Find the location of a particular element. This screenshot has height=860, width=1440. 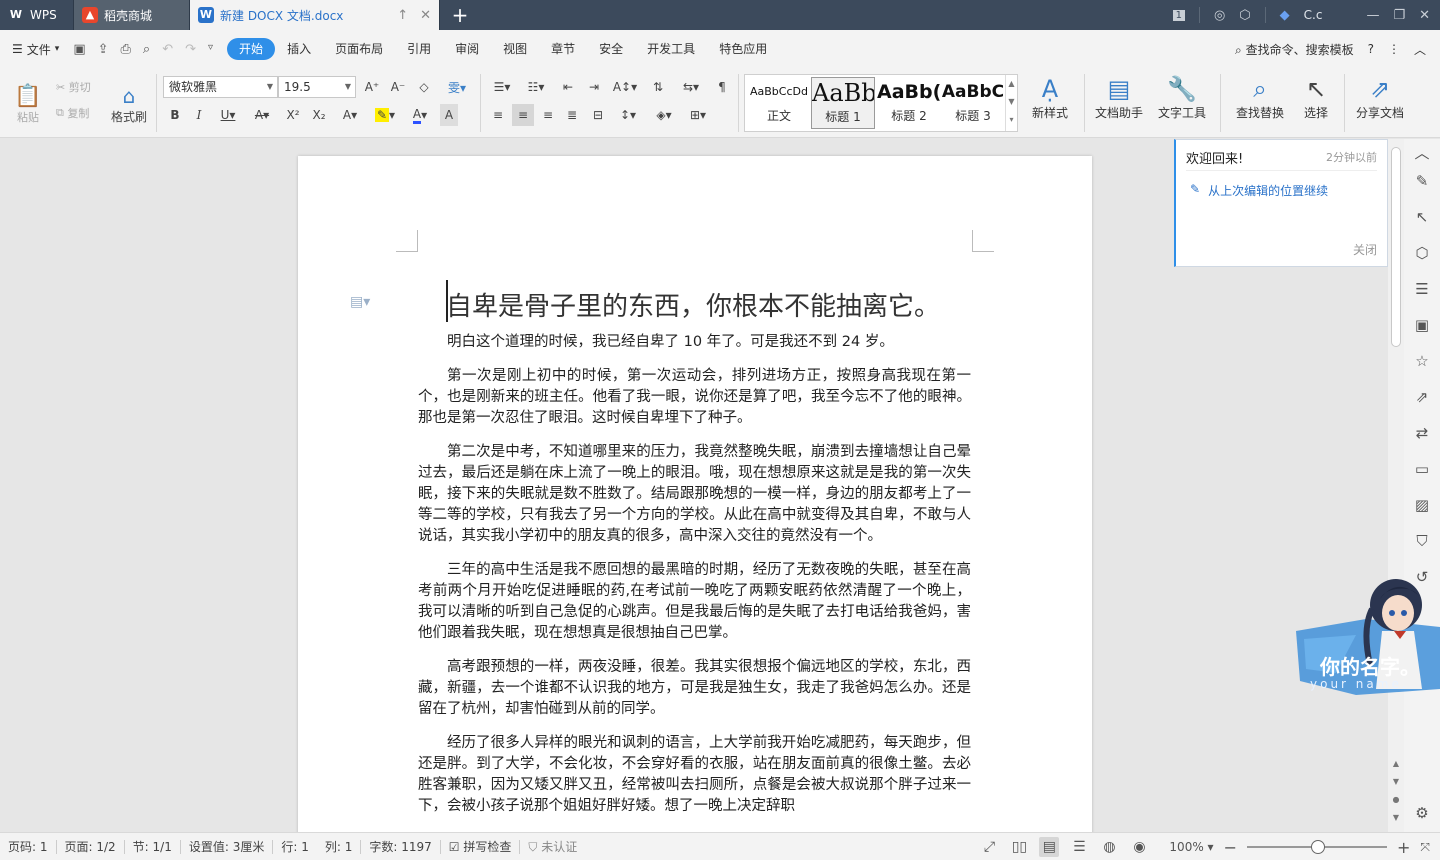

tab-developer: 开发工具 is located at coordinates (671, 49).